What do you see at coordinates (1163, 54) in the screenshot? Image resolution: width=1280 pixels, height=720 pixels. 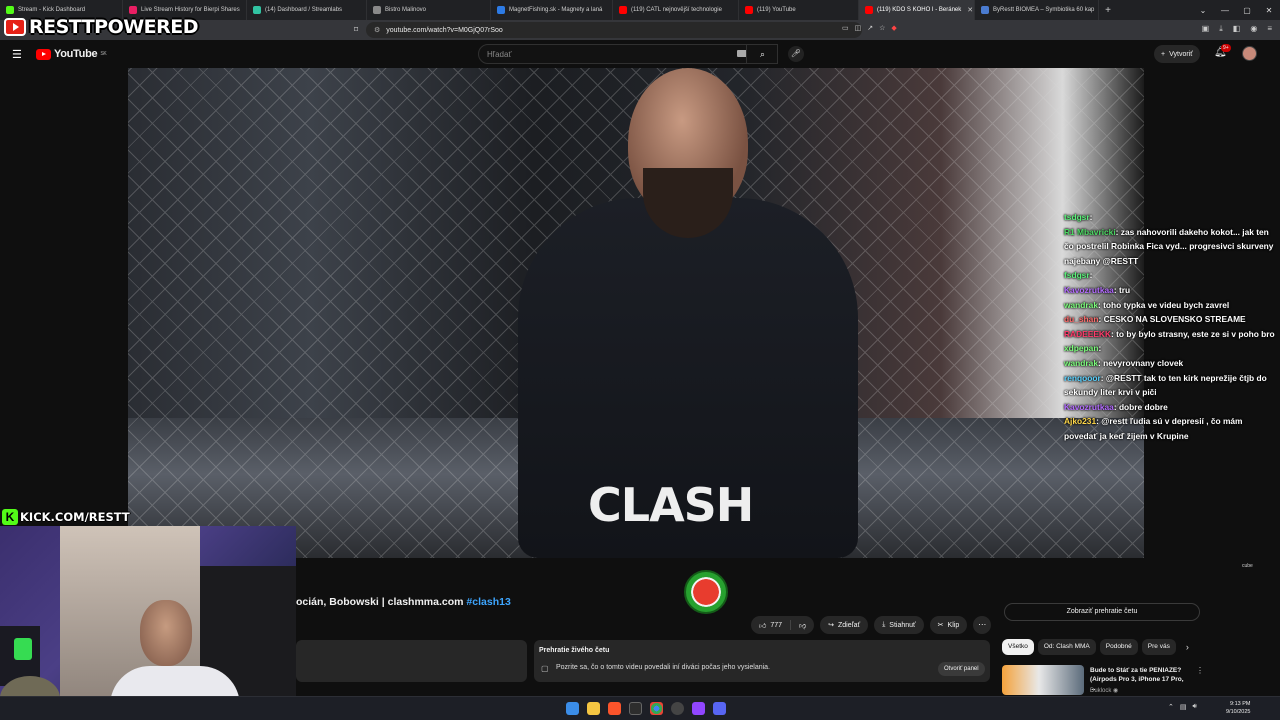 I see `plus-icon: +` at bounding box center [1163, 54].